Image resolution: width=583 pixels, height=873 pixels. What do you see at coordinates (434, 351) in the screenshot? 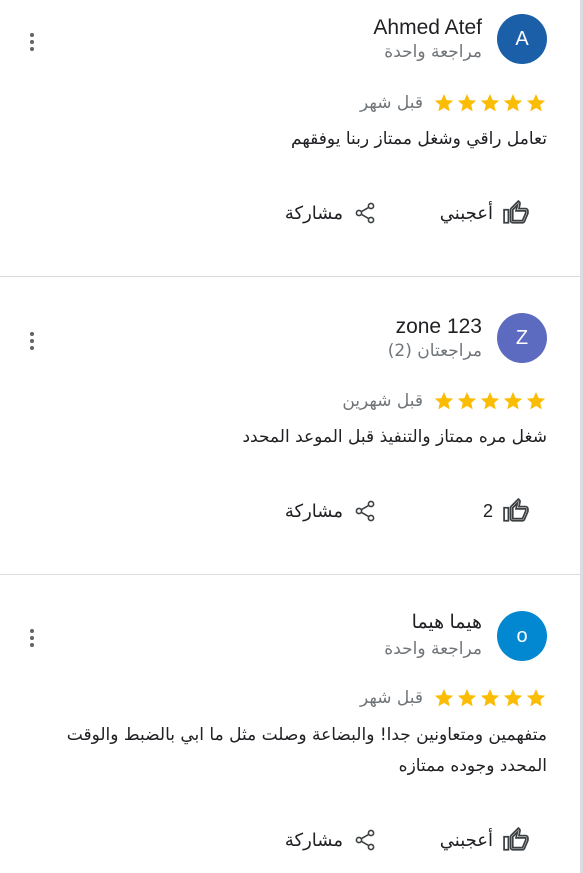
I see `reviewer-review-count: مراجعتان (2)` at bounding box center [434, 351].